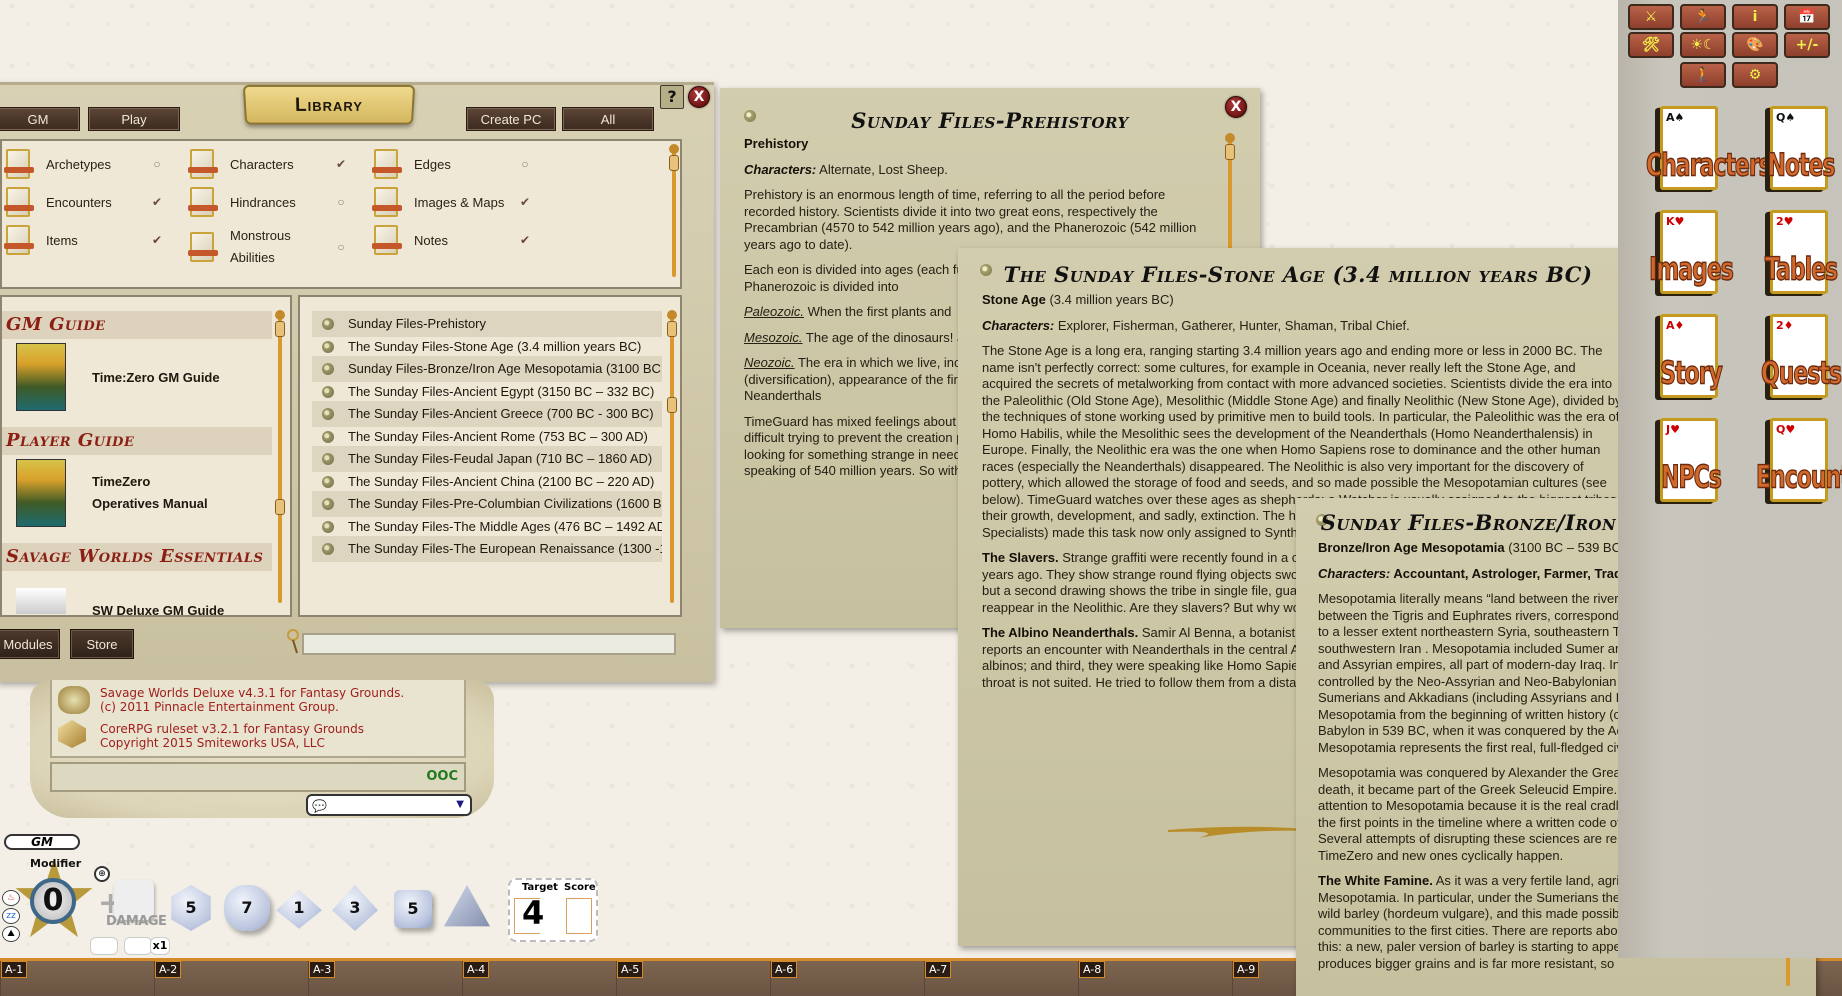 The width and height of the screenshot is (1842, 996). What do you see at coordinates (30, 644) in the screenshot?
I see `modules-button: Modules` at bounding box center [30, 644].